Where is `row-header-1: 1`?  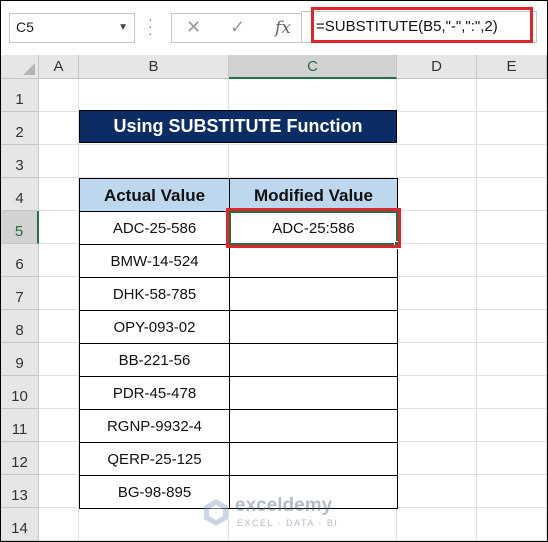 row-header-1: 1 is located at coordinates (20, 95).